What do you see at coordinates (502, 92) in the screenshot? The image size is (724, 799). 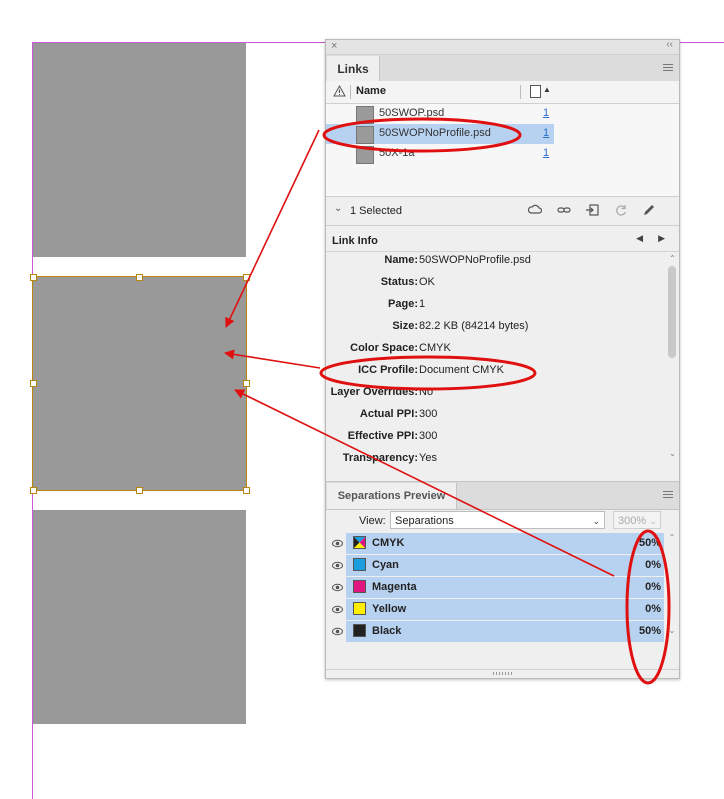 I see `links-column-header: Name ▲` at bounding box center [502, 92].